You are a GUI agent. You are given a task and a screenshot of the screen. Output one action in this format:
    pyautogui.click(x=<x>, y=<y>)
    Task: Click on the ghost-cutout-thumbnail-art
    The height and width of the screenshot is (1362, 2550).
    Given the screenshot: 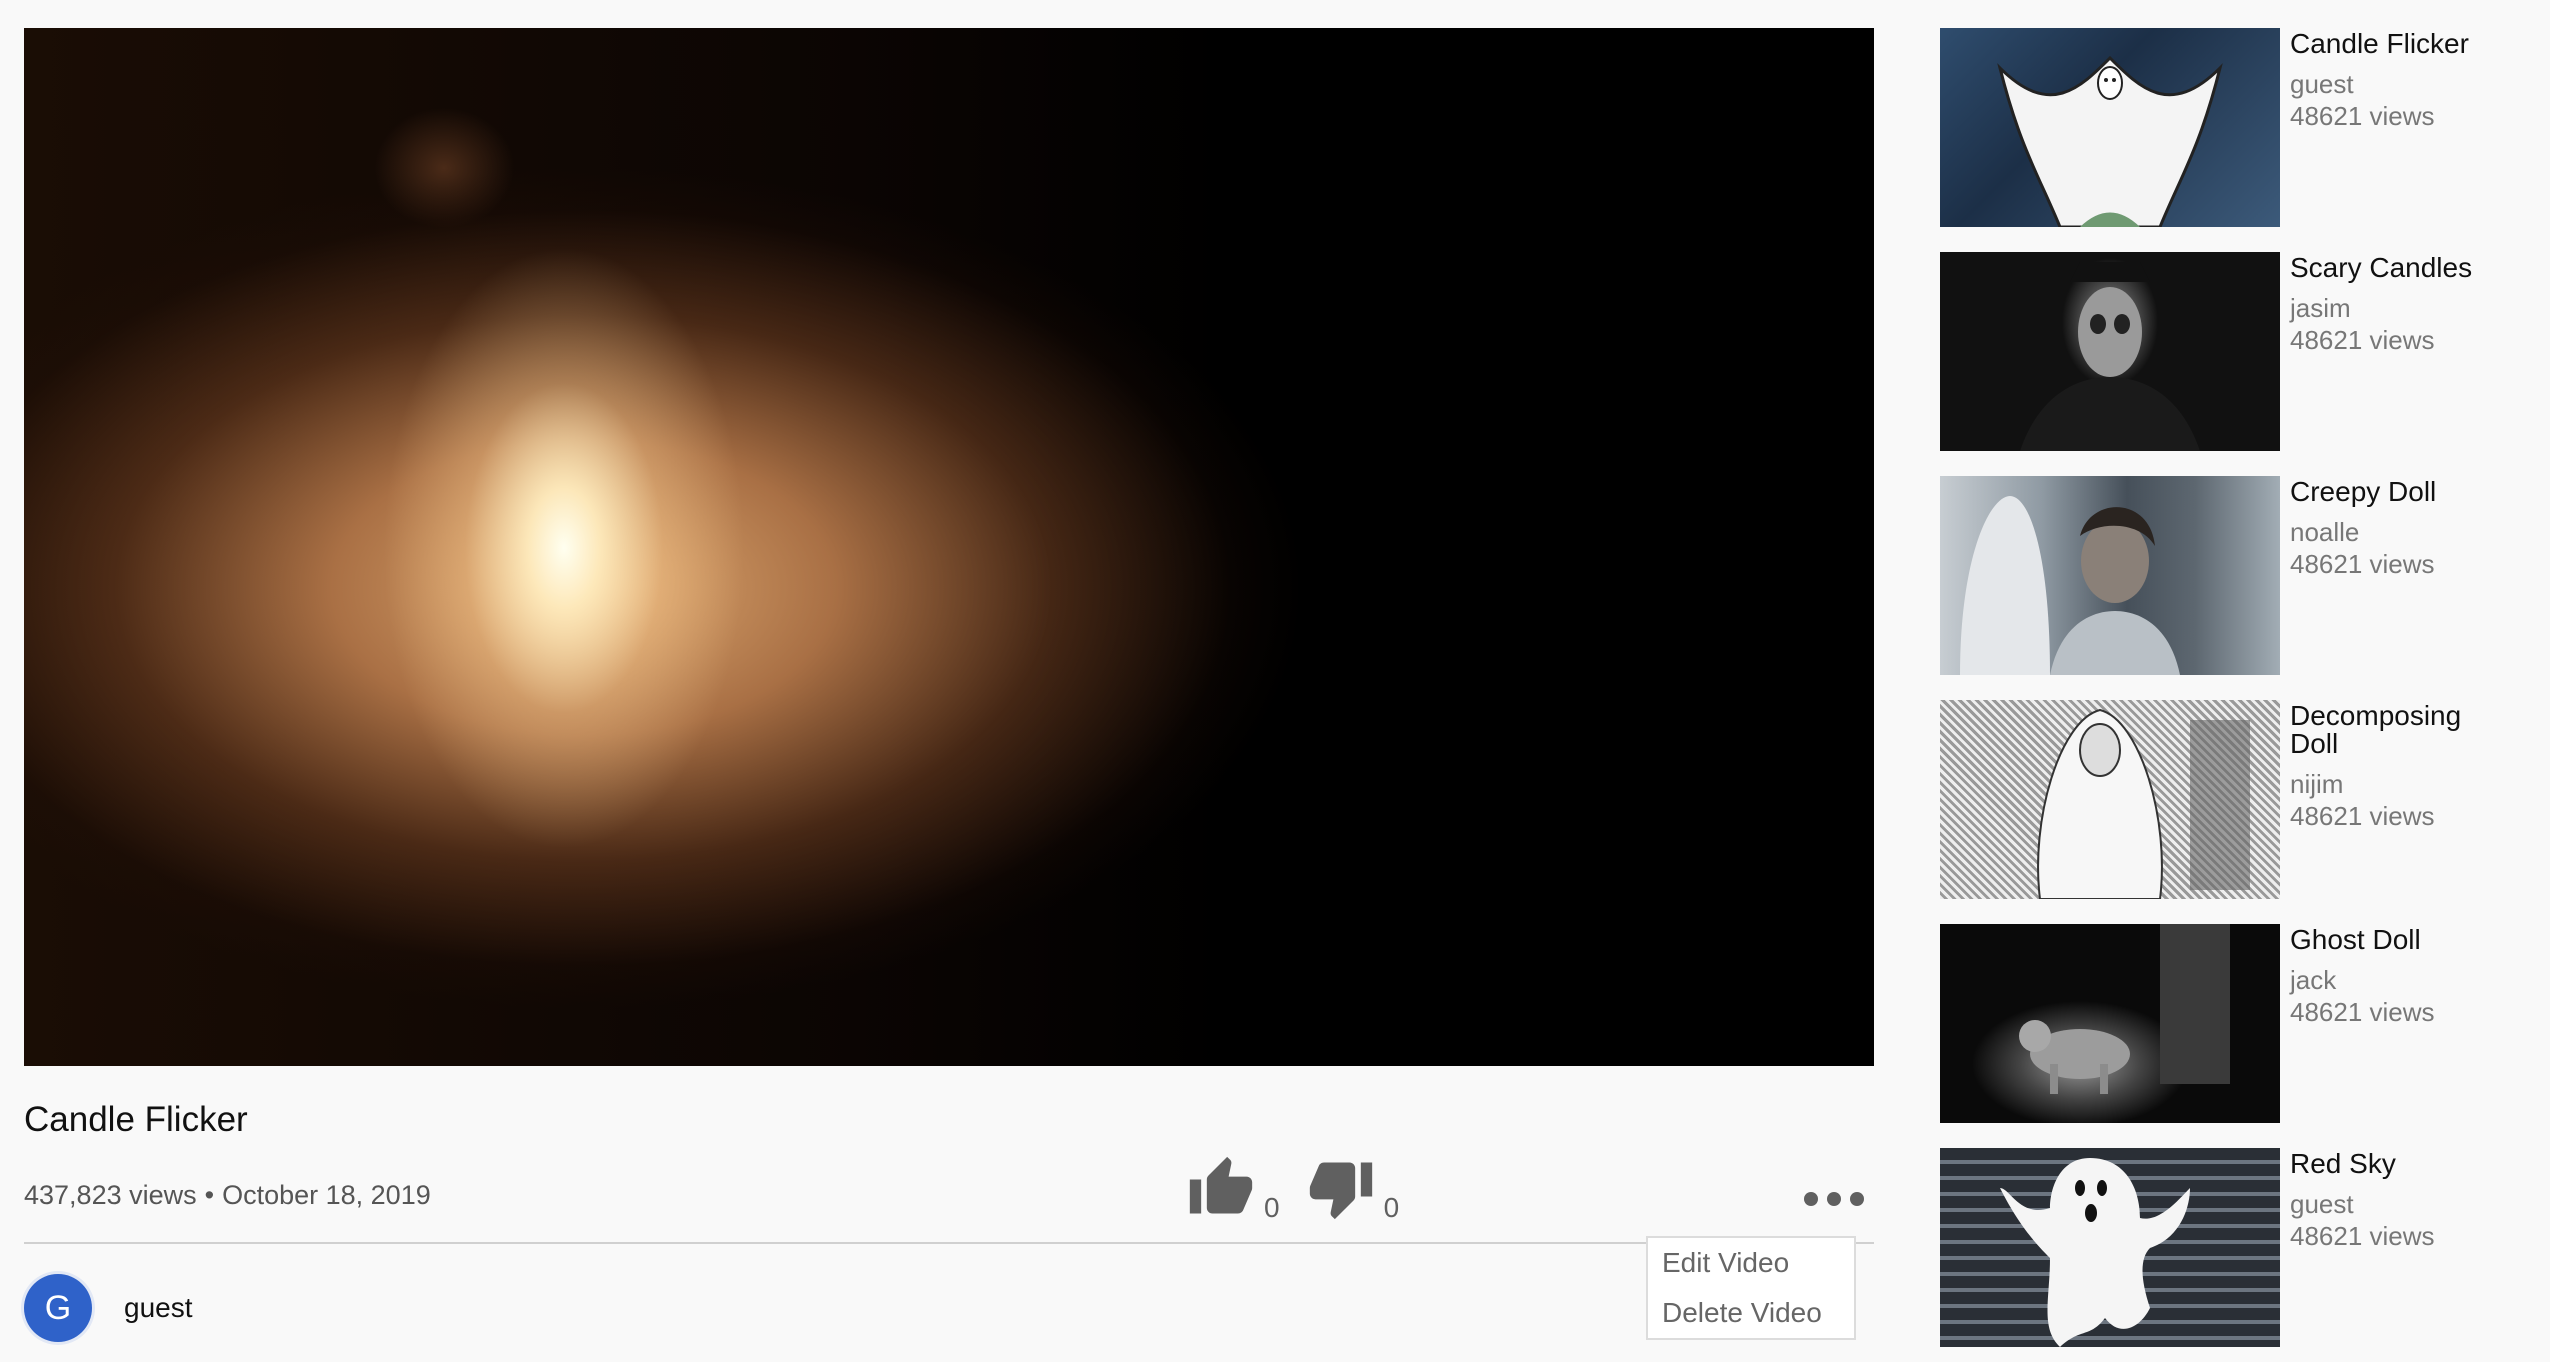 What is the action you would take?
    pyautogui.click(x=2095, y=1252)
    